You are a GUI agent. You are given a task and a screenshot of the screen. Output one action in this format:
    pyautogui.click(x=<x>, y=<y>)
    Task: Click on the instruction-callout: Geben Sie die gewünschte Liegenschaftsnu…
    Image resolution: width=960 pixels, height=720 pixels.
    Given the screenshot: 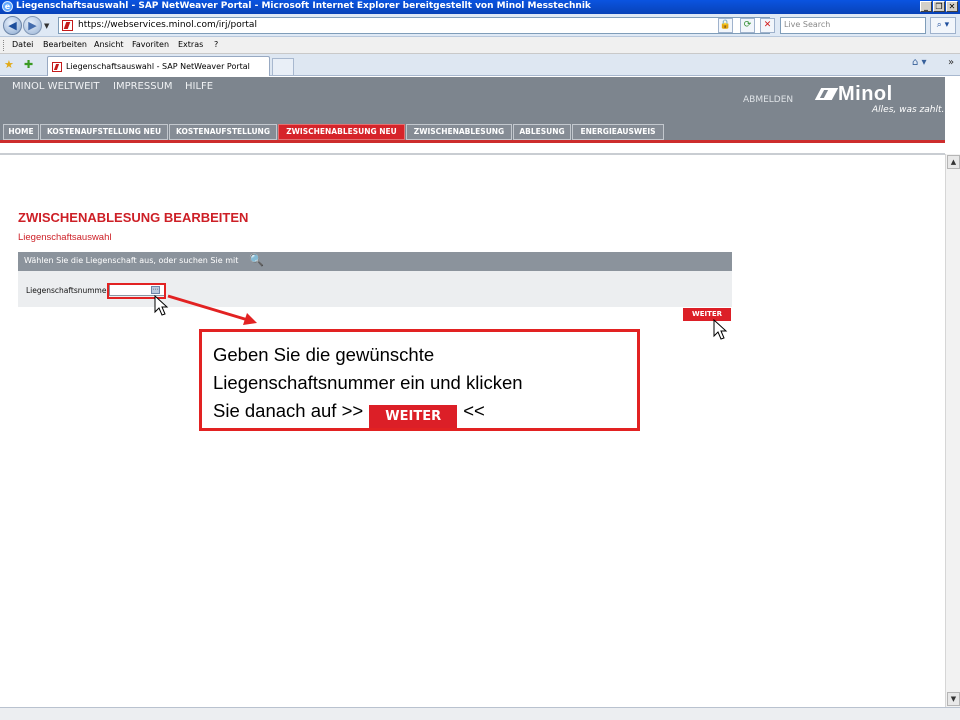 What is the action you would take?
    pyautogui.click(x=419, y=380)
    